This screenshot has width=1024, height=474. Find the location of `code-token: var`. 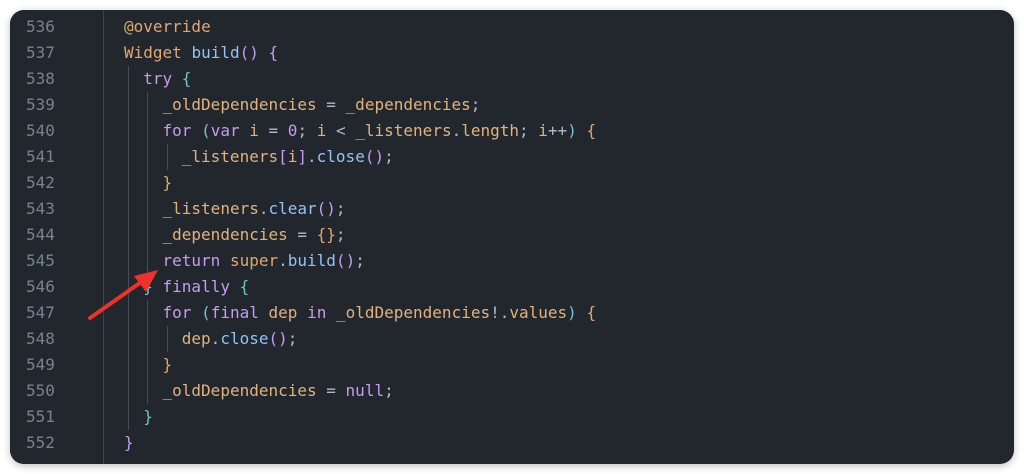

code-token: var is located at coordinates (225, 130).